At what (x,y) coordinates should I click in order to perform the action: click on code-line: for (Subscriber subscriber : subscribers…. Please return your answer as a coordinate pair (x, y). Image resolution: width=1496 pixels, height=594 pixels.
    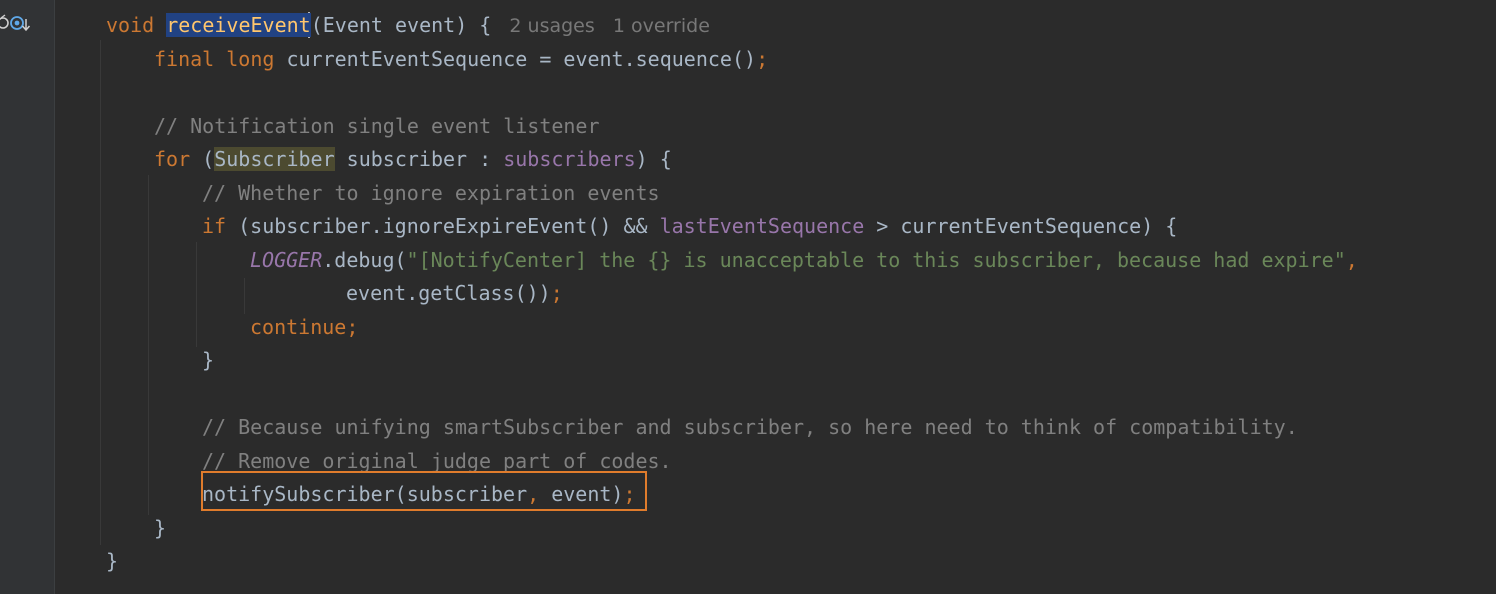
    Looking at the image, I should click on (413, 159).